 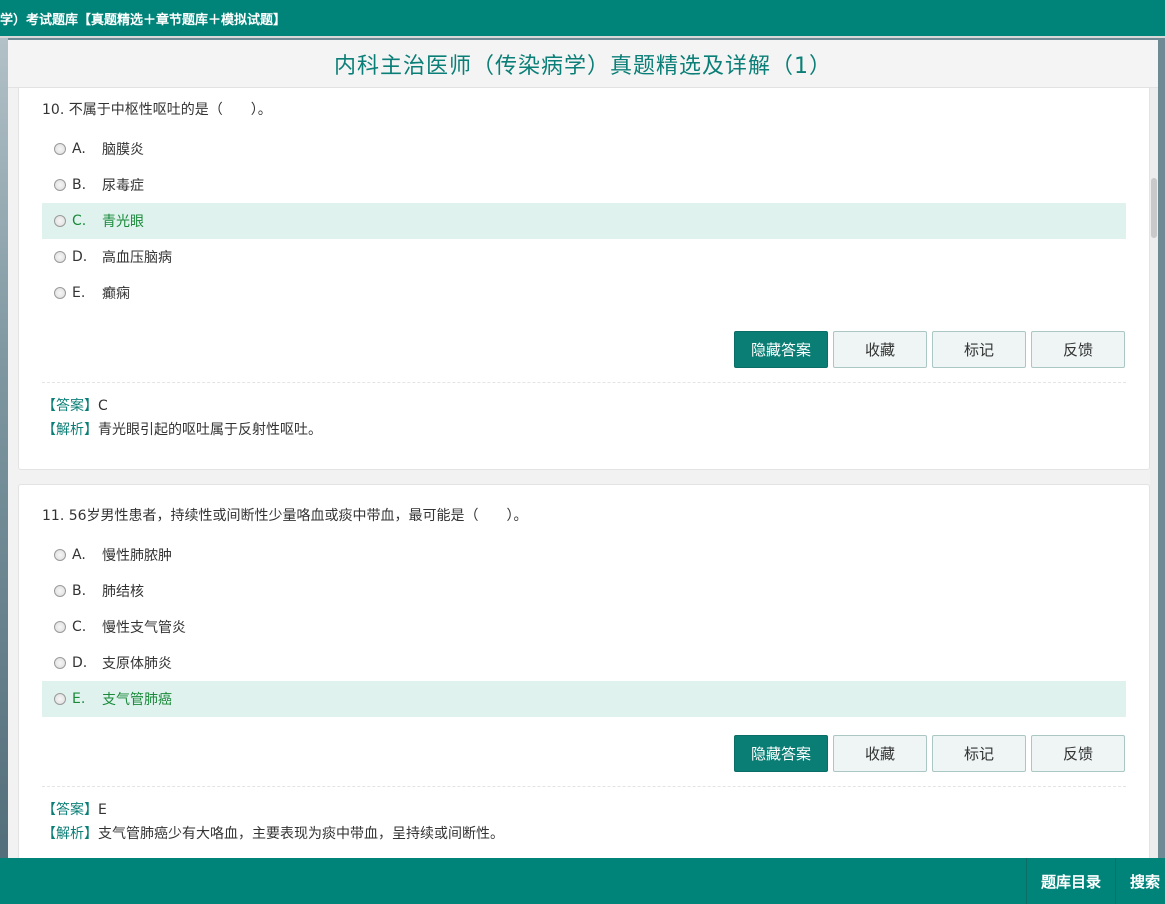 I want to click on answer-line: 【答案】C, so click(x=75, y=405).